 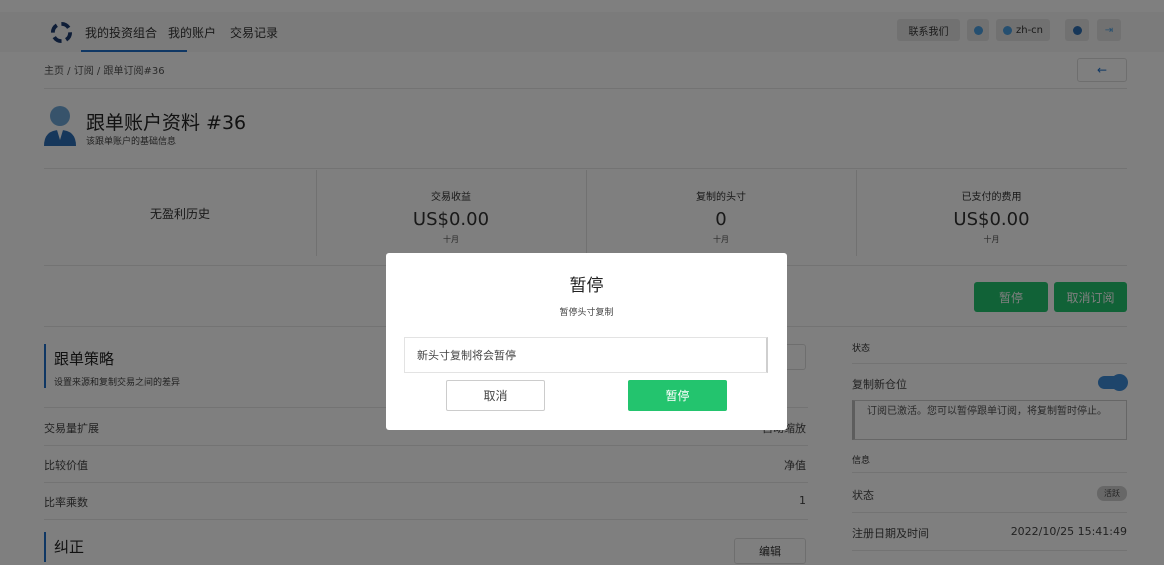 I want to click on dialog-message-field: 新头寸复制将会暂停, so click(x=586, y=355).